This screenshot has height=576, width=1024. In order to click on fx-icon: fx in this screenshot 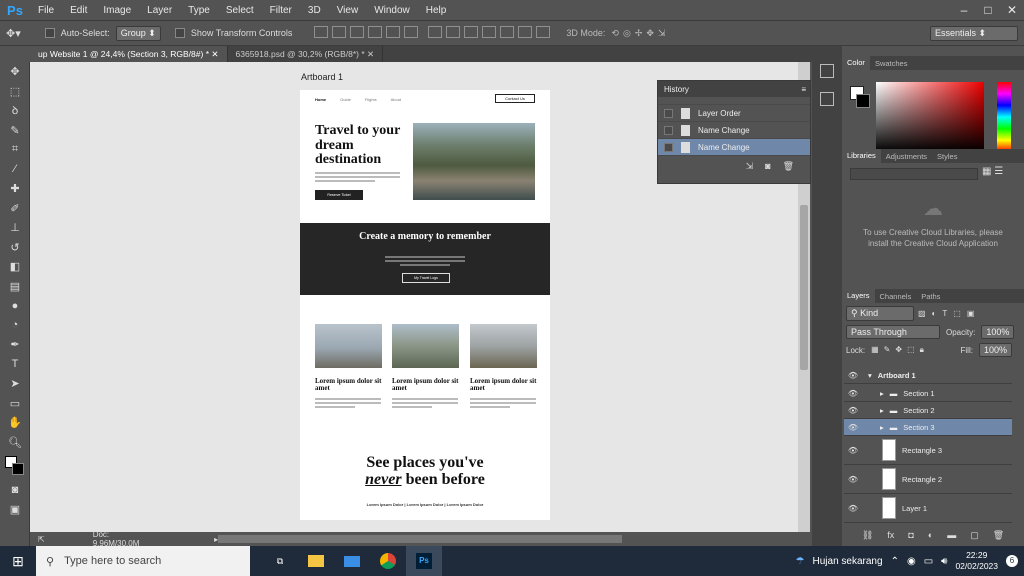, I will do `click(890, 537)`.